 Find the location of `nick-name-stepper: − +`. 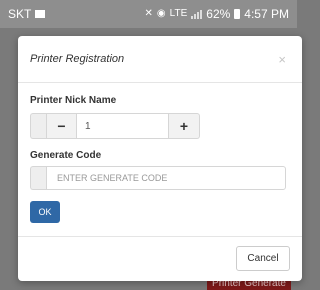

nick-name-stepper: − + is located at coordinates (115, 126).